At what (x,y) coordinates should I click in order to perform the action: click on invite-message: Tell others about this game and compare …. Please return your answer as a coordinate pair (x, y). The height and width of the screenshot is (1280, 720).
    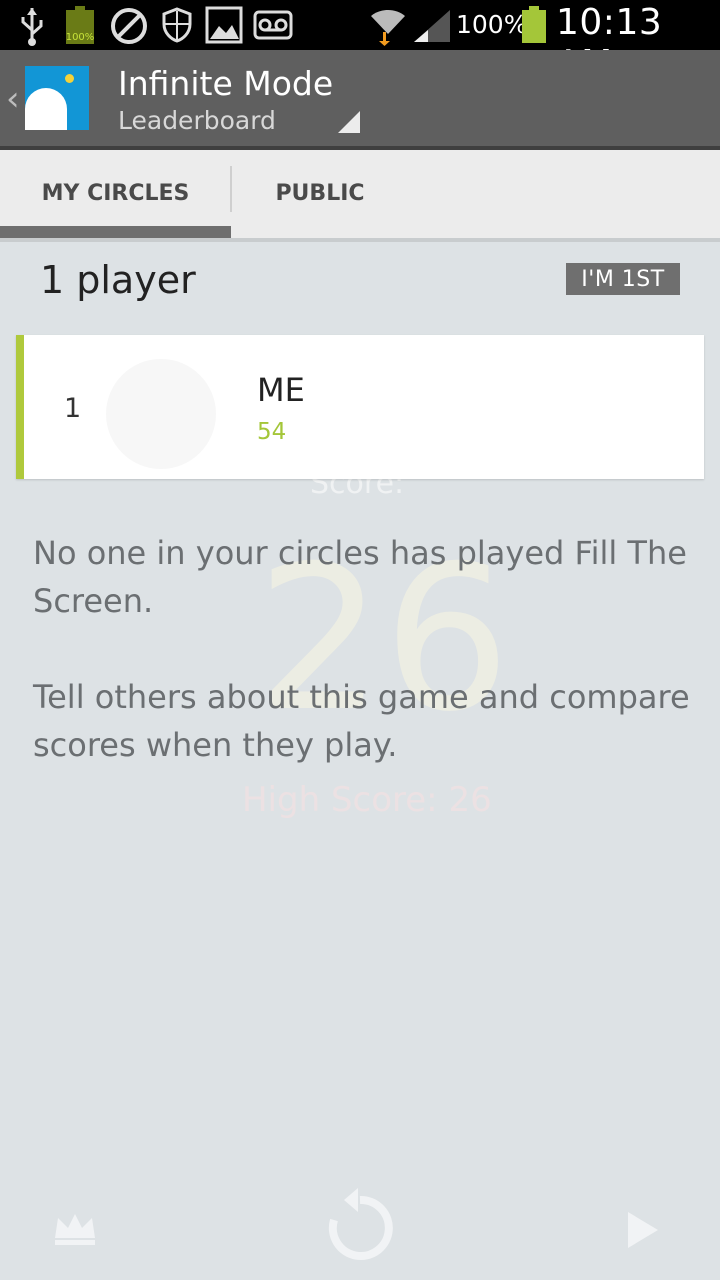
    Looking at the image, I should click on (361, 721).